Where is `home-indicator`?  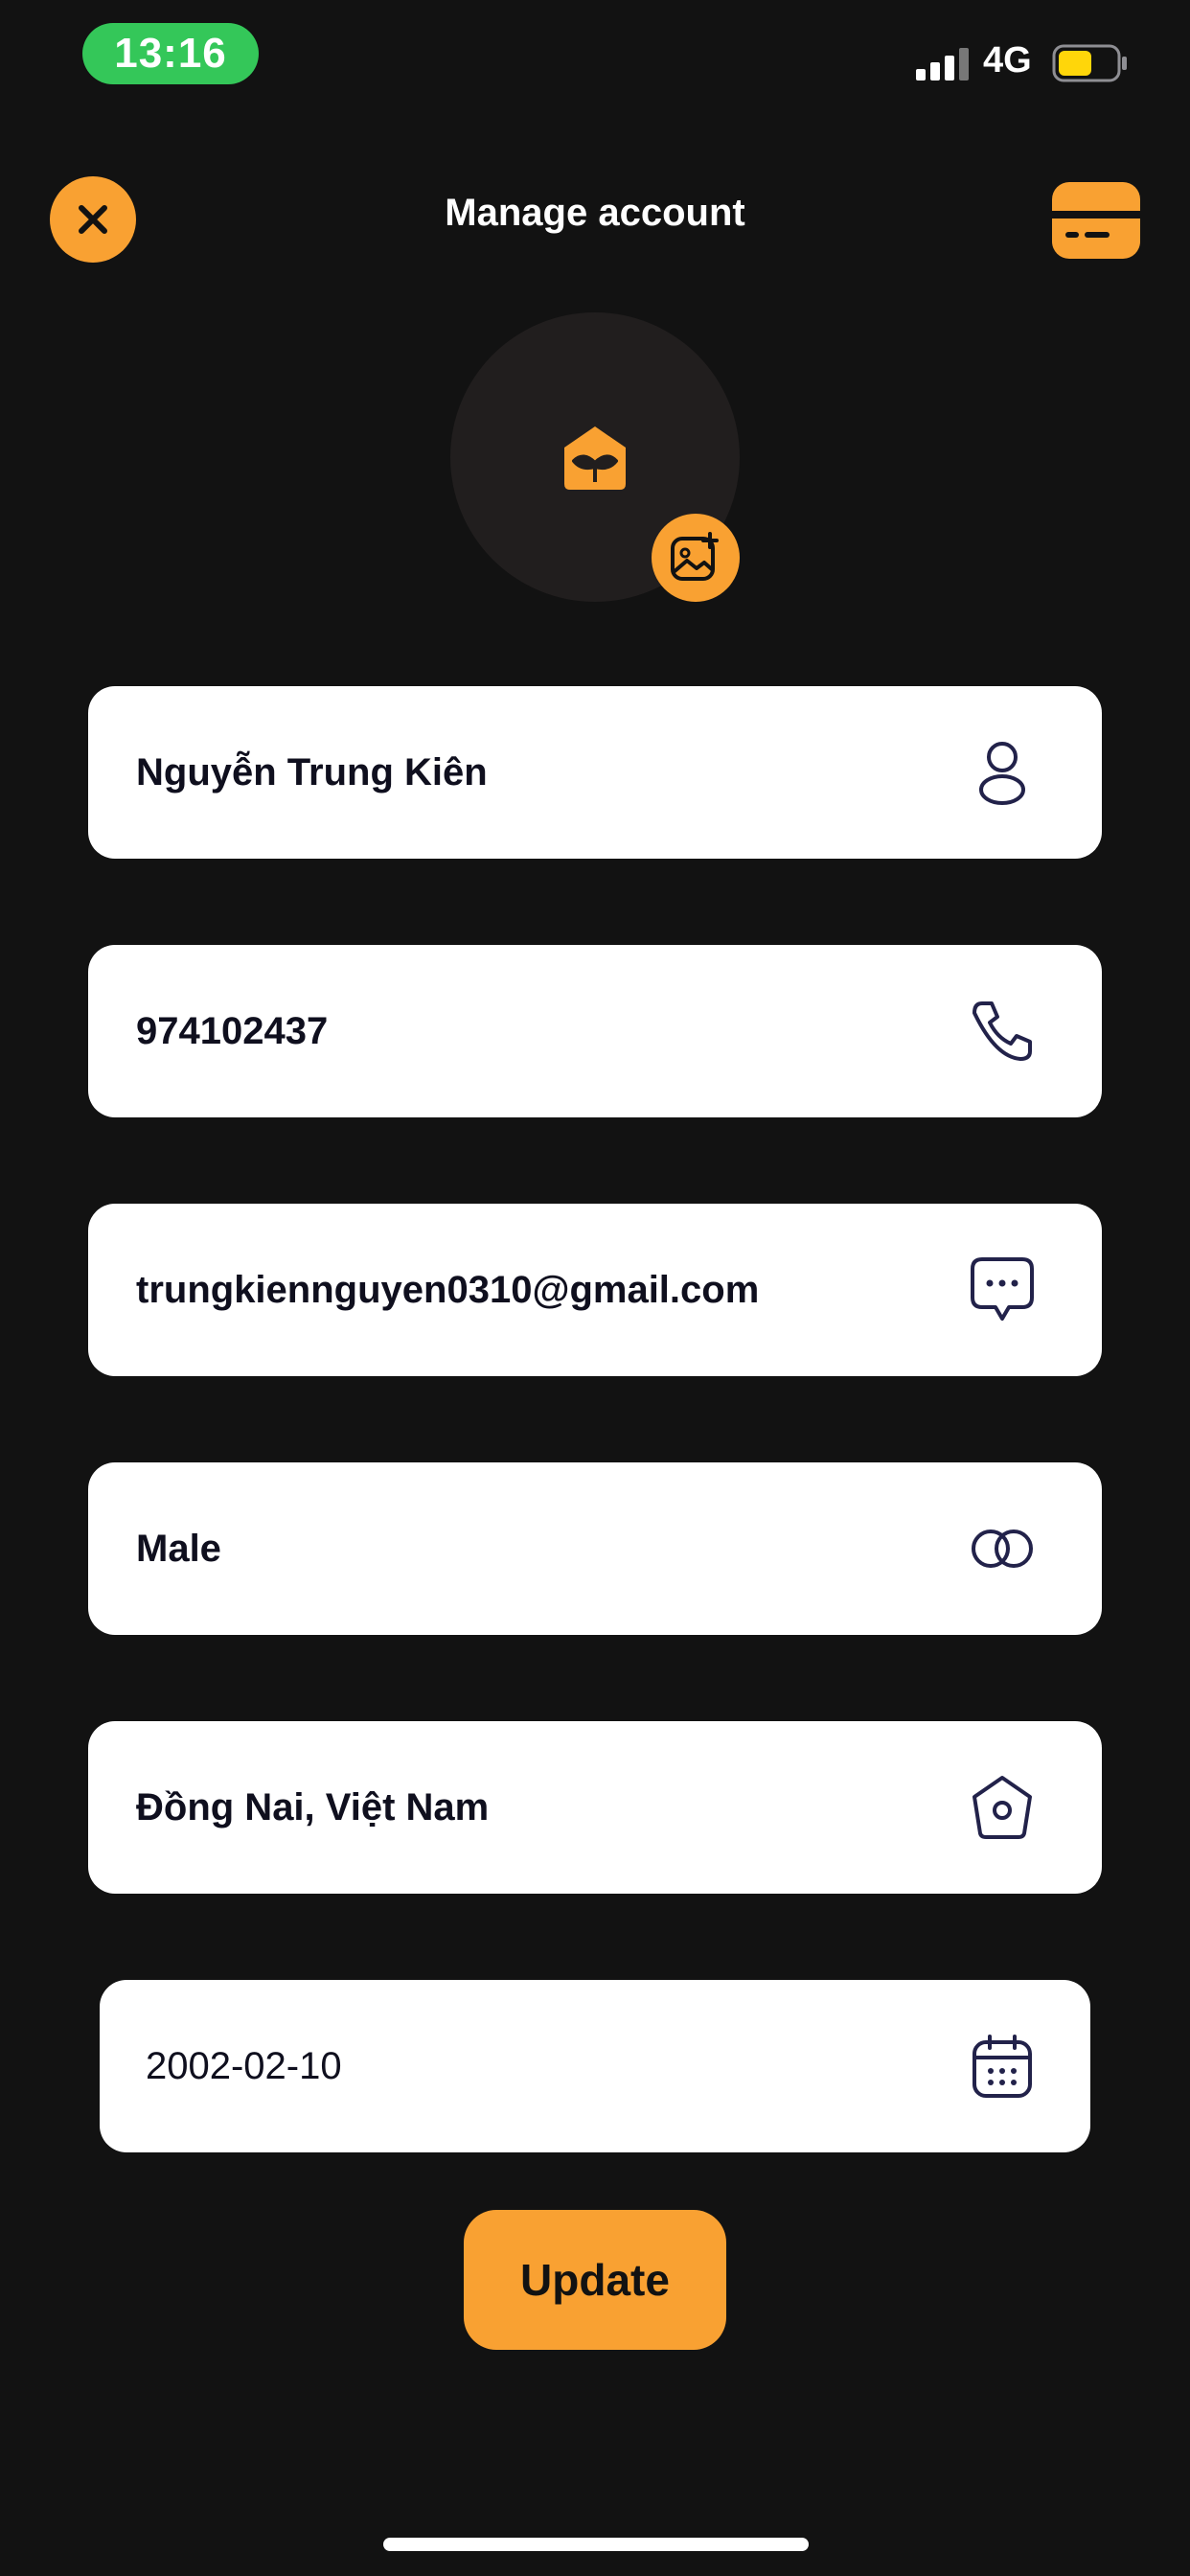 home-indicator is located at coordinates (596, 2544).